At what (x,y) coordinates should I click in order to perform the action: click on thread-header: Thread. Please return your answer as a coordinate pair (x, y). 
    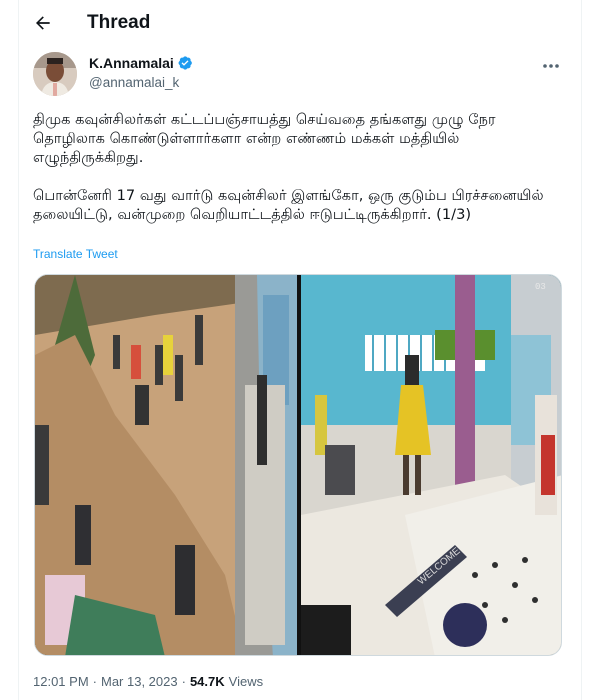
    Looking at the image, I should click on (300, 23).